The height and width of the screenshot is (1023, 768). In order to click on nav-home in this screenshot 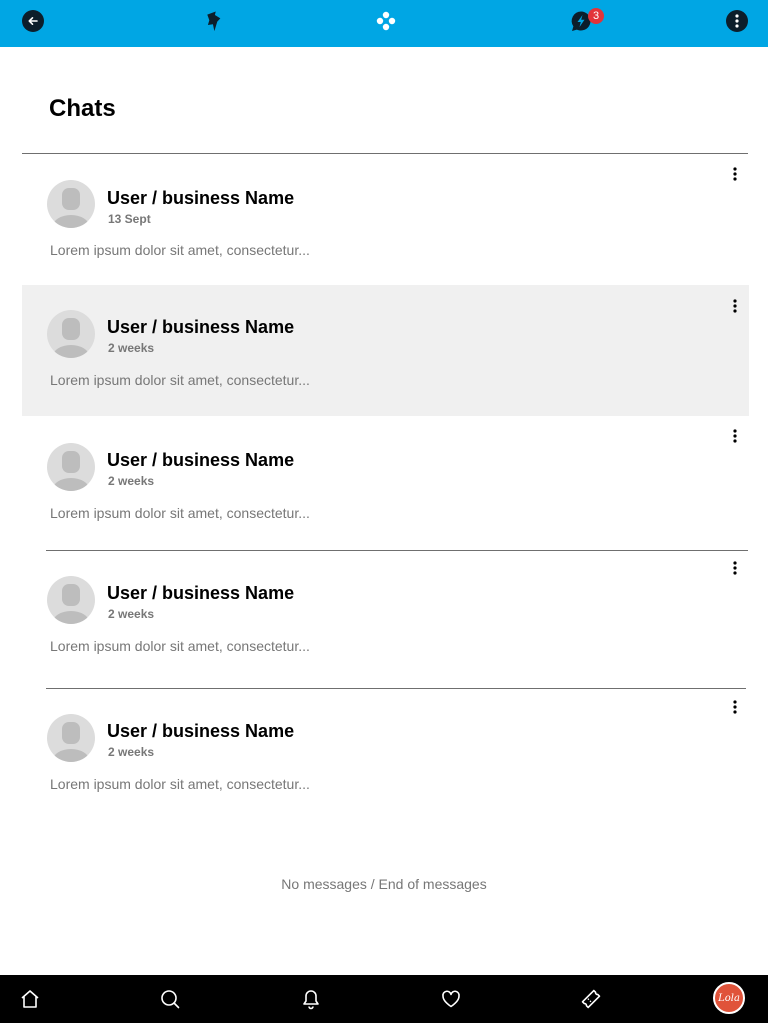, I will do `click(30, 999)`.